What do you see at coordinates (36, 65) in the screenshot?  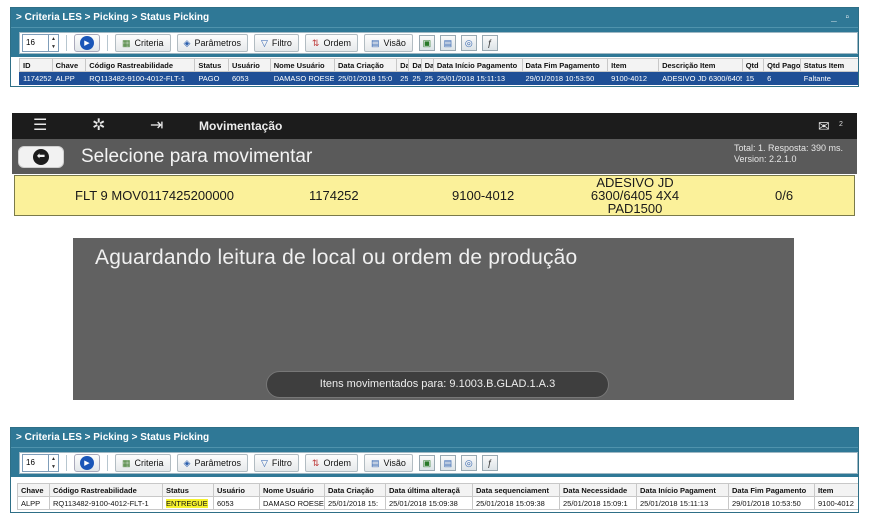 I see `column-header: ID` at bounding box center [36, 65].